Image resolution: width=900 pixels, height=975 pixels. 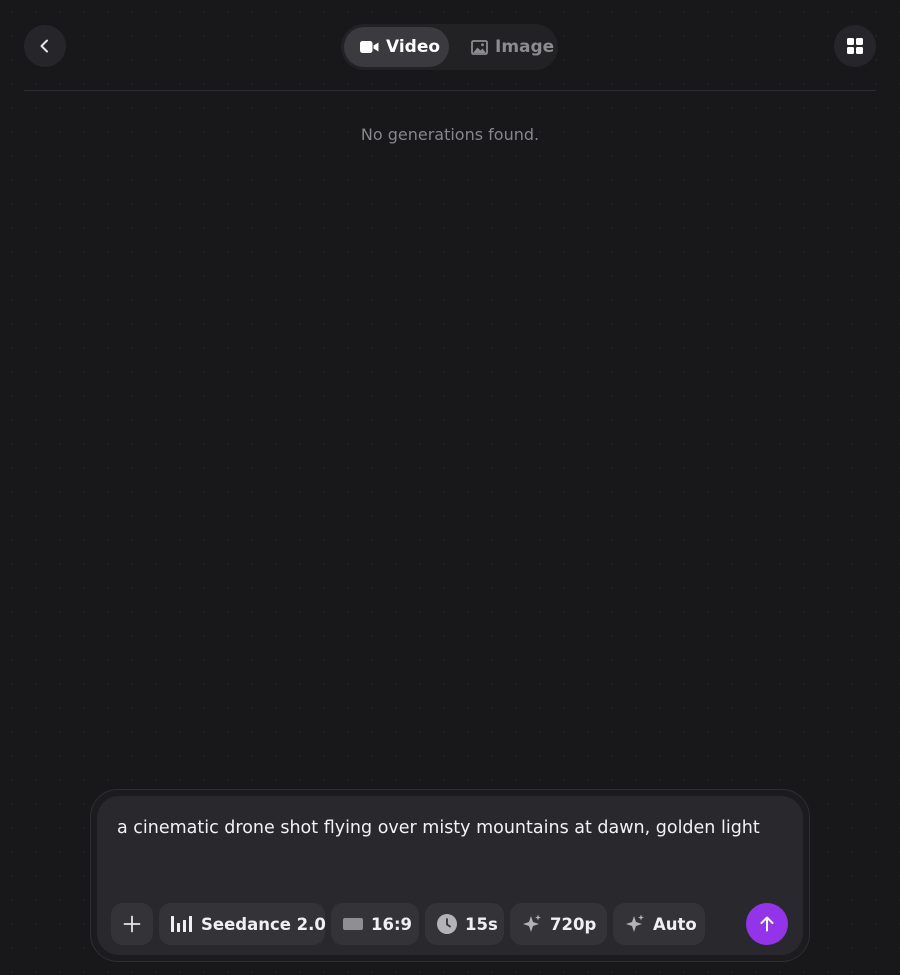 What do you see at coordinates (481, 924) in the screenshot?
I see `duration-label: 15s` at bounding box center [481, 924].